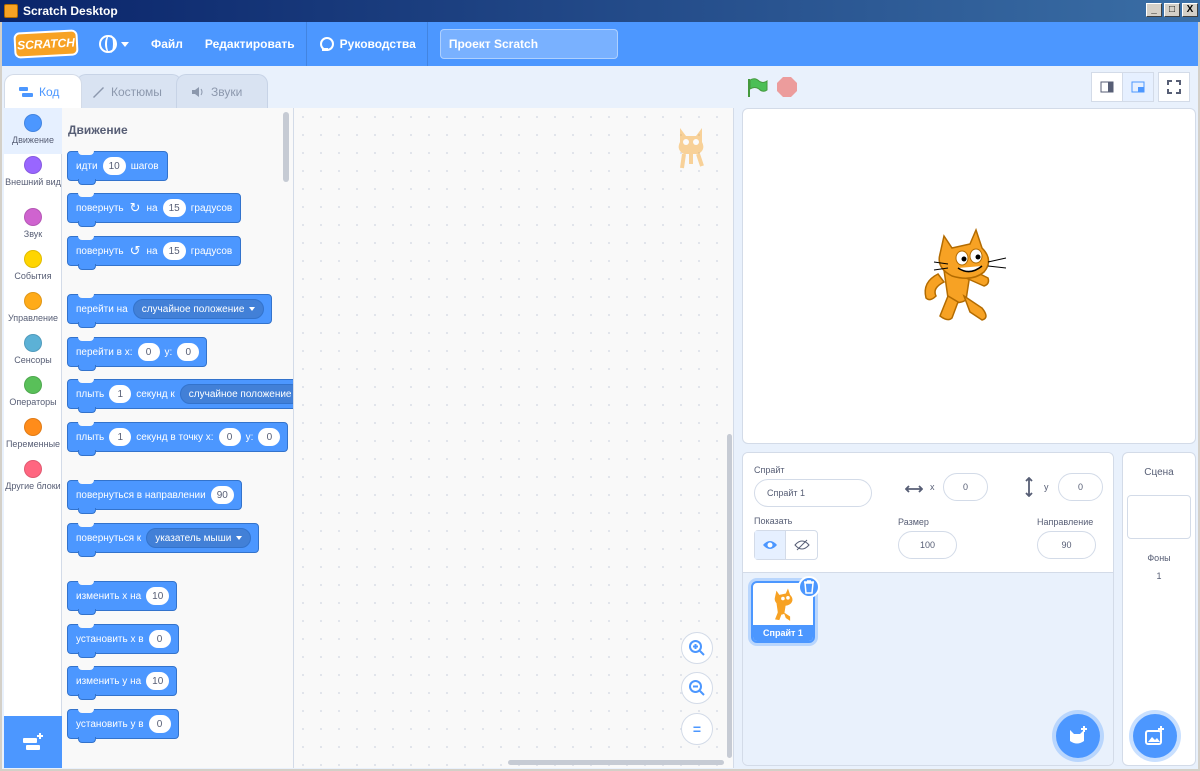 This screenshot has width=1200, height=771. What do you see at coordinates (757, 88) in the screenshot?
I see `green-flag-icon` at bounding box center [757, 88].